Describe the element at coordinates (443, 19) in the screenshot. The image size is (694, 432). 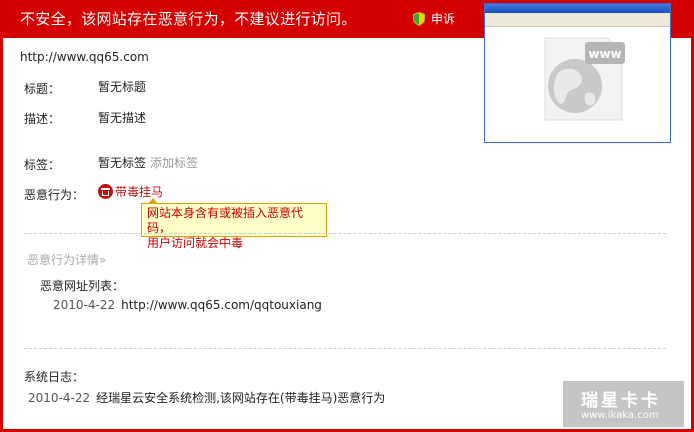
I see `appeal-label: 申诉` at that location.